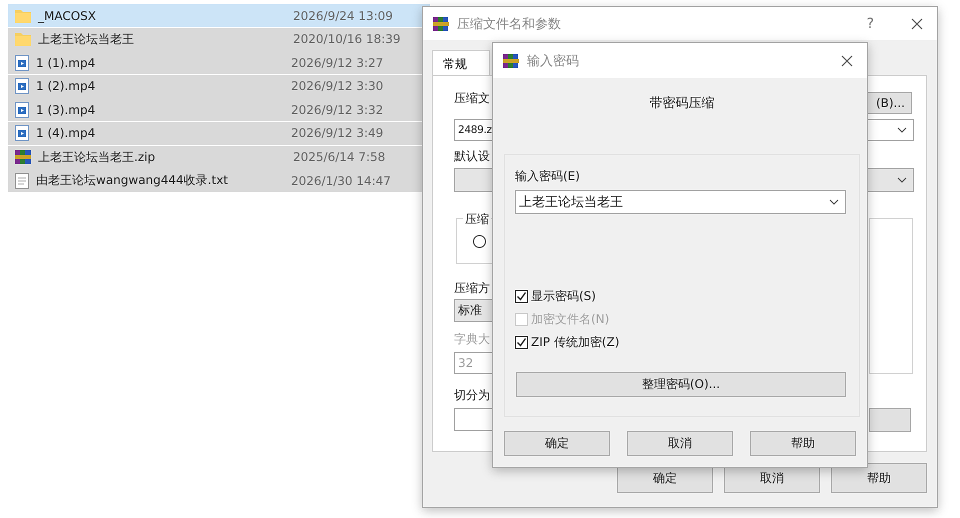  What do you see at coordinates (337, 86) in the screenshot?
I see `file-date: 2026/9/12 3:30` at bounding box center [337, 86].